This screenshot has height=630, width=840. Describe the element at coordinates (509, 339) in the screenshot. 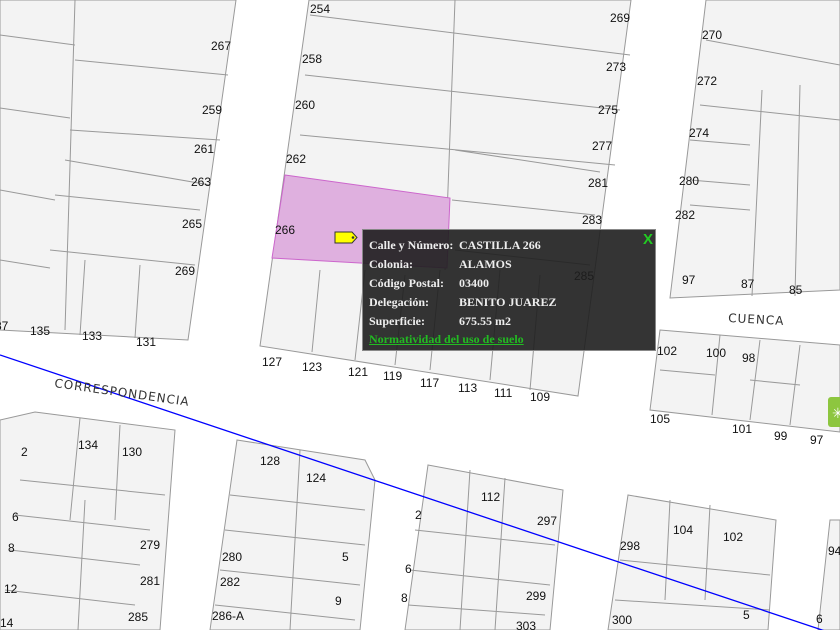

I see `land-use-link: Normatividad del uso de suelo` at that location.